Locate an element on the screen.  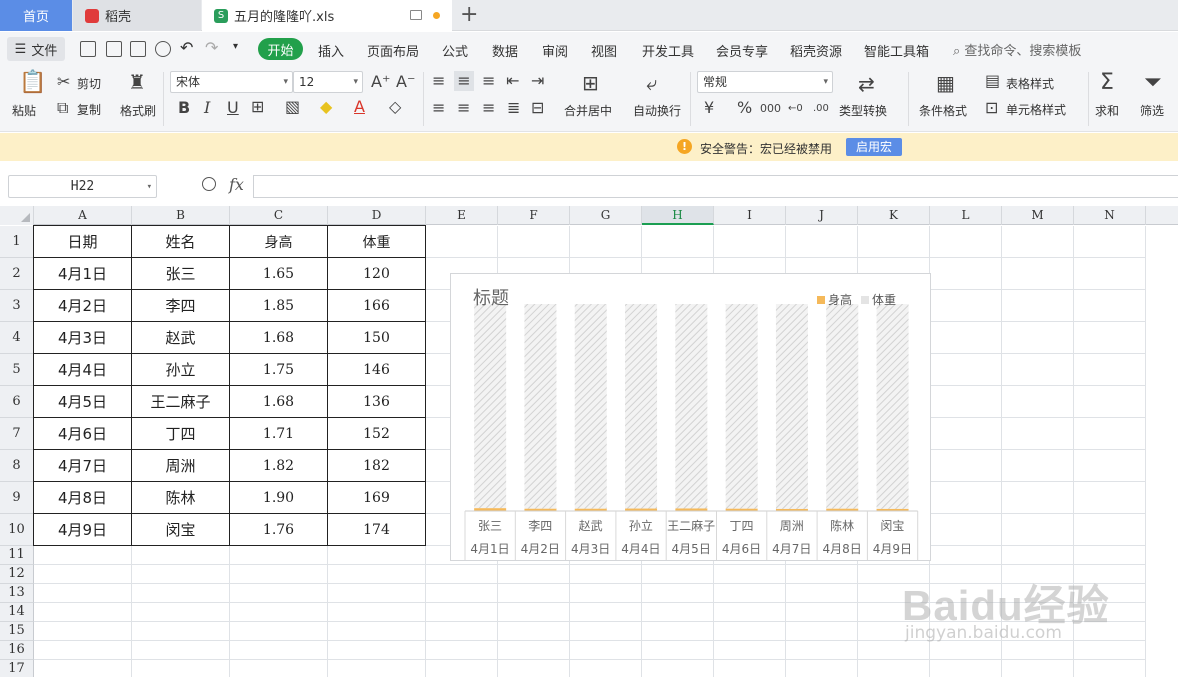
merge-center-button: 合并居中 is located at coordinates (588, 110).